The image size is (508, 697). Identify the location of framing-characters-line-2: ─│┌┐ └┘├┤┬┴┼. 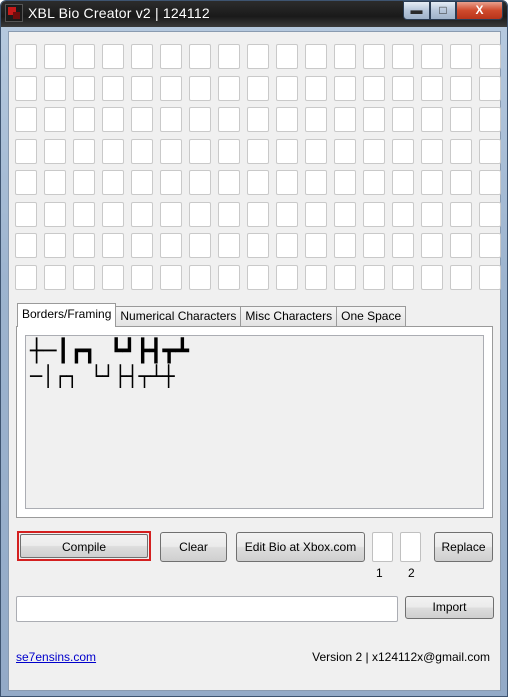
(254, 376).